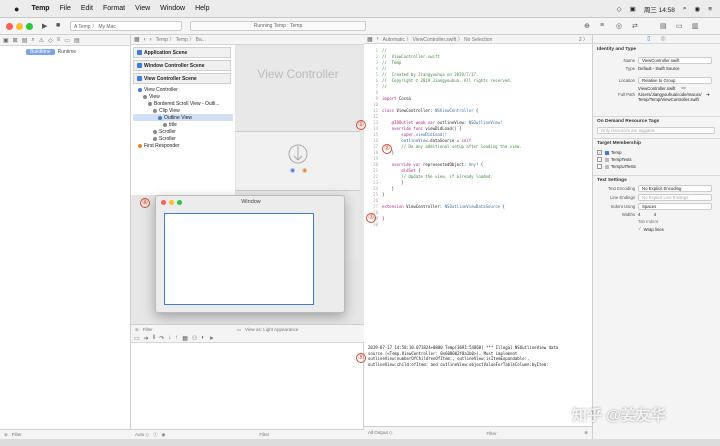 This screenshot has width=720, height=446. What do you see at coordinates (586, 433) in the screenshot?
I see `clear-console-icon: ⊗` at bounding box center [586, 433].